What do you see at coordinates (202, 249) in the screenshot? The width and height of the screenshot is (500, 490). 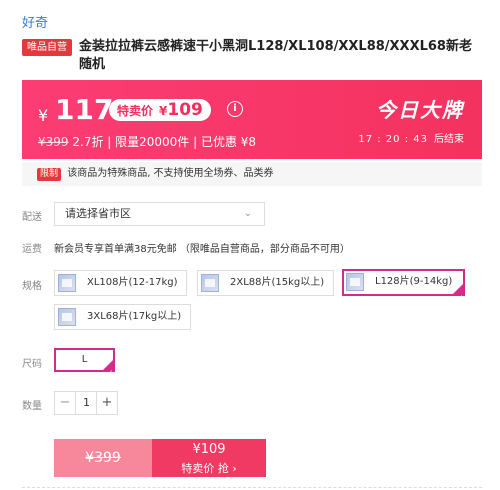 I see `shipping-info: 新会员专享首单满38元免邮 （限唯品自营商品，部分商品不可用）` at bounding box center [202, 249].